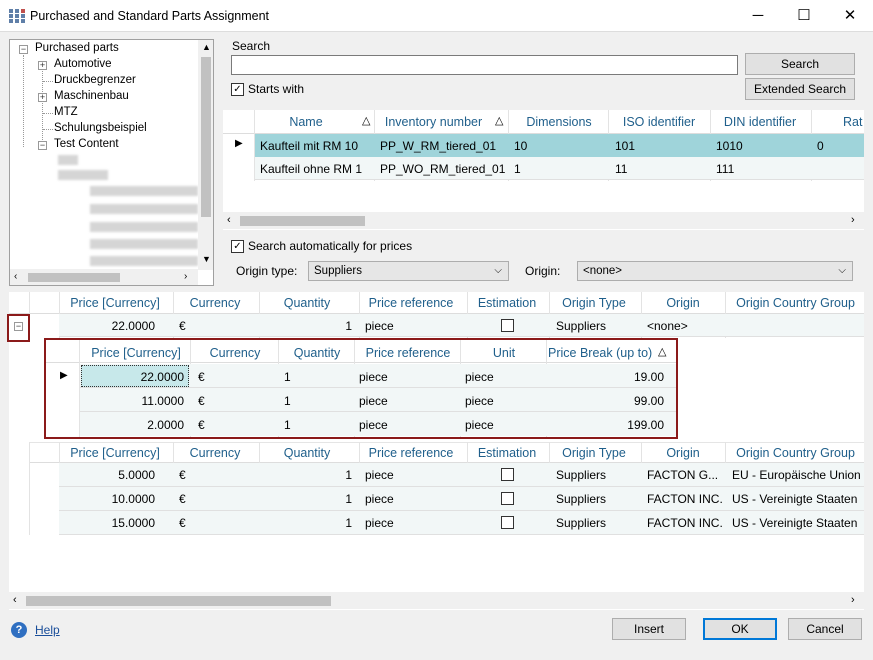 The image size is (873, 660). Describe the element at coordinates (484, 65) in the screenshot. I see `search-input` at that location.